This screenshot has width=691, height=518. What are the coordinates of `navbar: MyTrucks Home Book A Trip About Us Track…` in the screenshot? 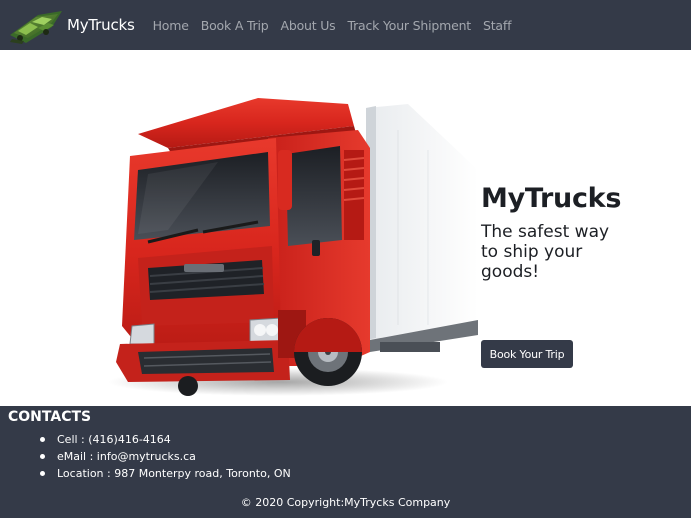 It's located at (345, 25).